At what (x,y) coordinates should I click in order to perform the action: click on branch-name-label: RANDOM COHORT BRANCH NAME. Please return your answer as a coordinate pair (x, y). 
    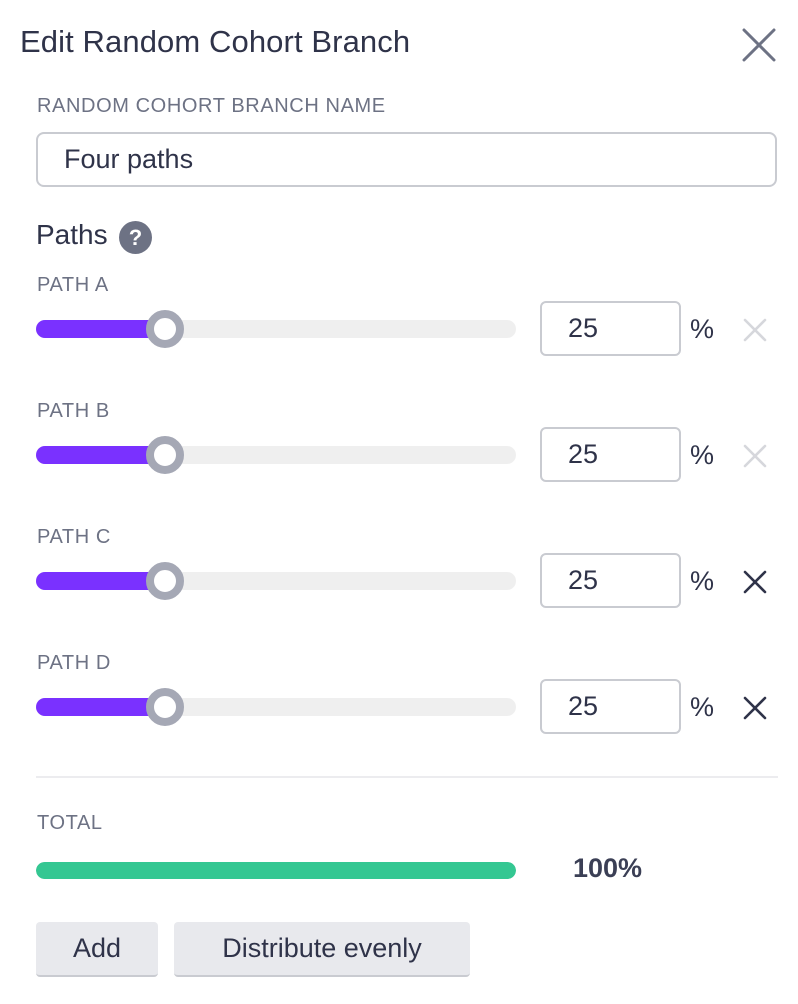
    Looking at the image, I should click on (211, 106).